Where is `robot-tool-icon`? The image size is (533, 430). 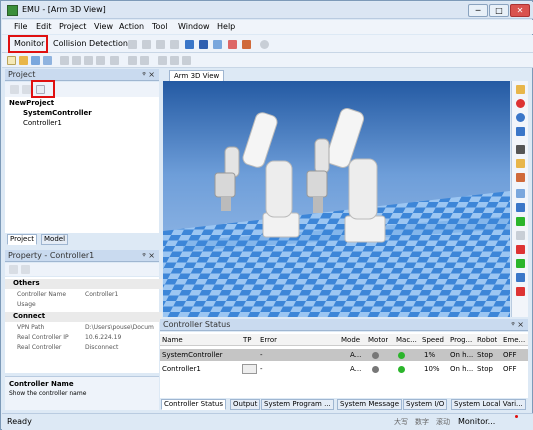 robot-tool-icon is located at coordinates (232, 44).